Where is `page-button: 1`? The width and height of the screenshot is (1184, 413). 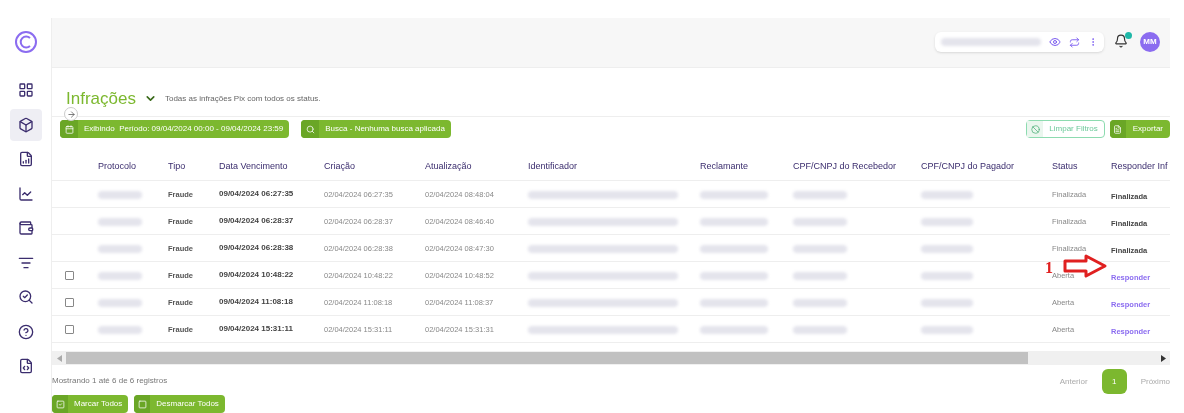
page-button: 1 is located at coordinates (1114, 381).